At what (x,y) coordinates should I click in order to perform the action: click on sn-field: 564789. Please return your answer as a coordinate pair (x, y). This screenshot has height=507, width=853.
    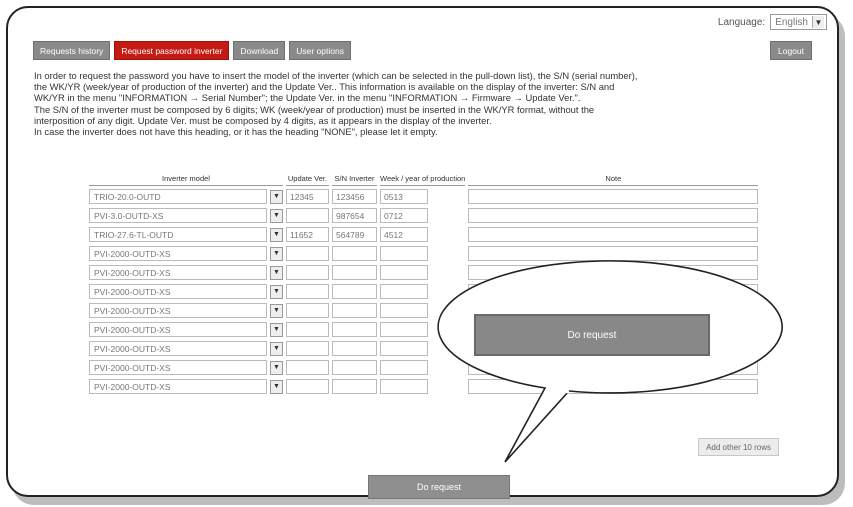
    Looking at the image, I should click on (354, 234).